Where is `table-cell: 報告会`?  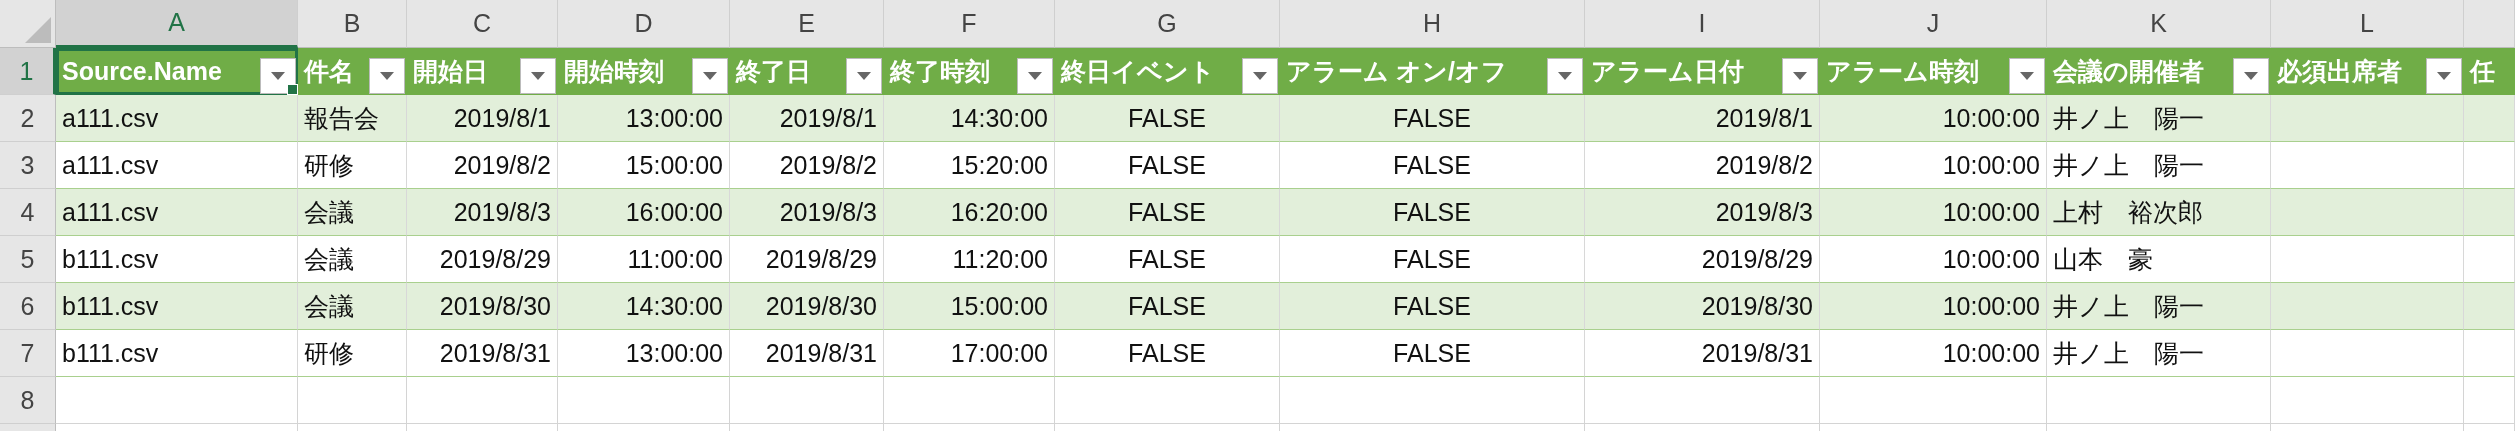
table-cell: 報告会 is located at coordinates (352, 118).